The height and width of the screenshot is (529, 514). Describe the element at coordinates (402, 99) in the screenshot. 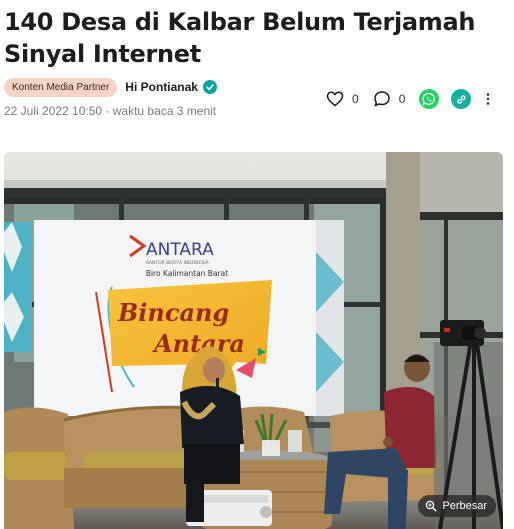

I see `comment-count: 0` at that location.